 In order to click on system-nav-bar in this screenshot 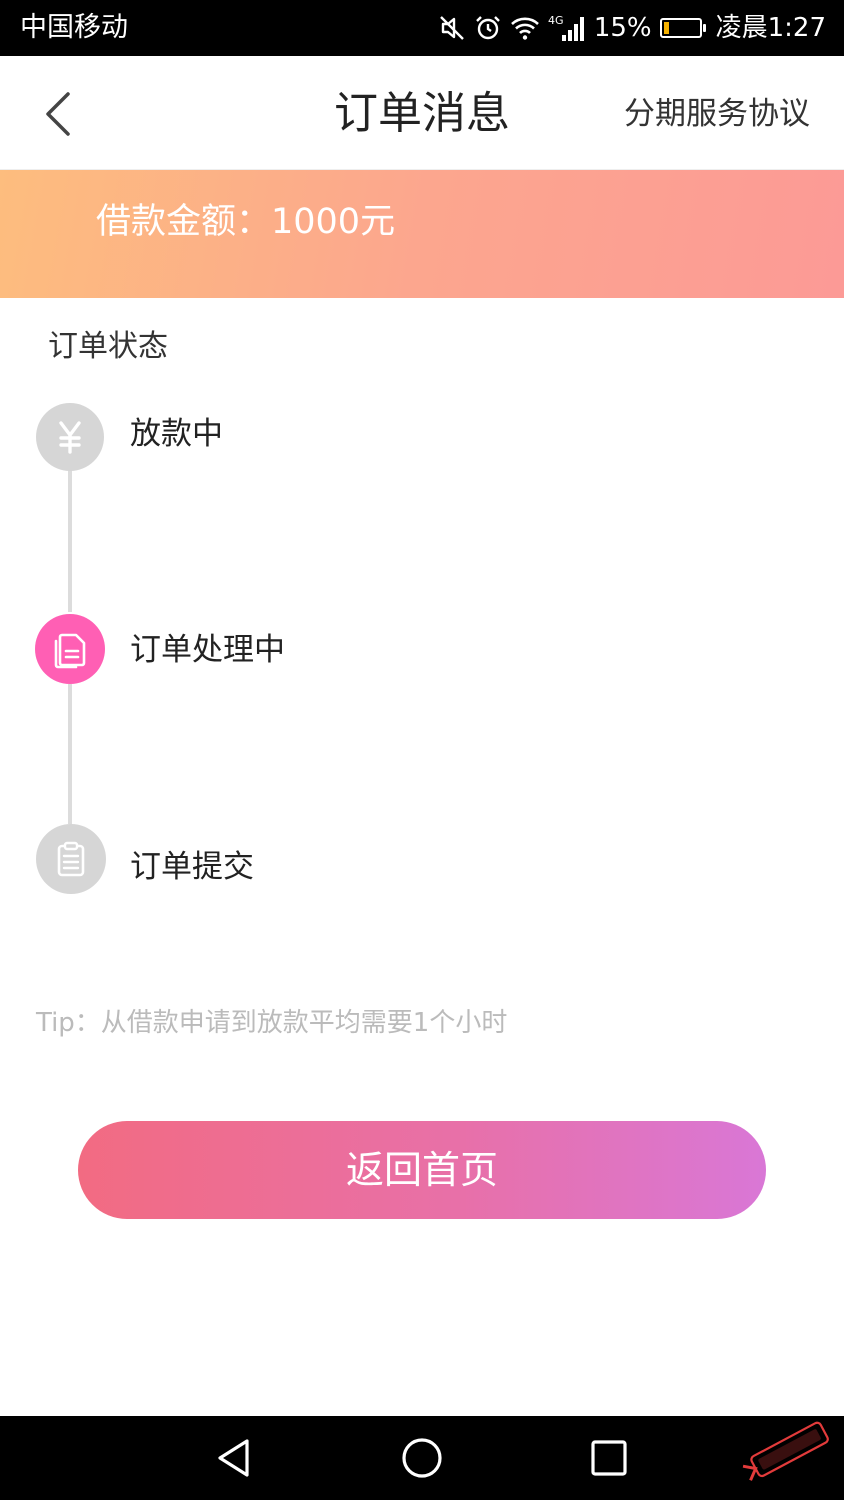, I will do `click(422, 1458)`.